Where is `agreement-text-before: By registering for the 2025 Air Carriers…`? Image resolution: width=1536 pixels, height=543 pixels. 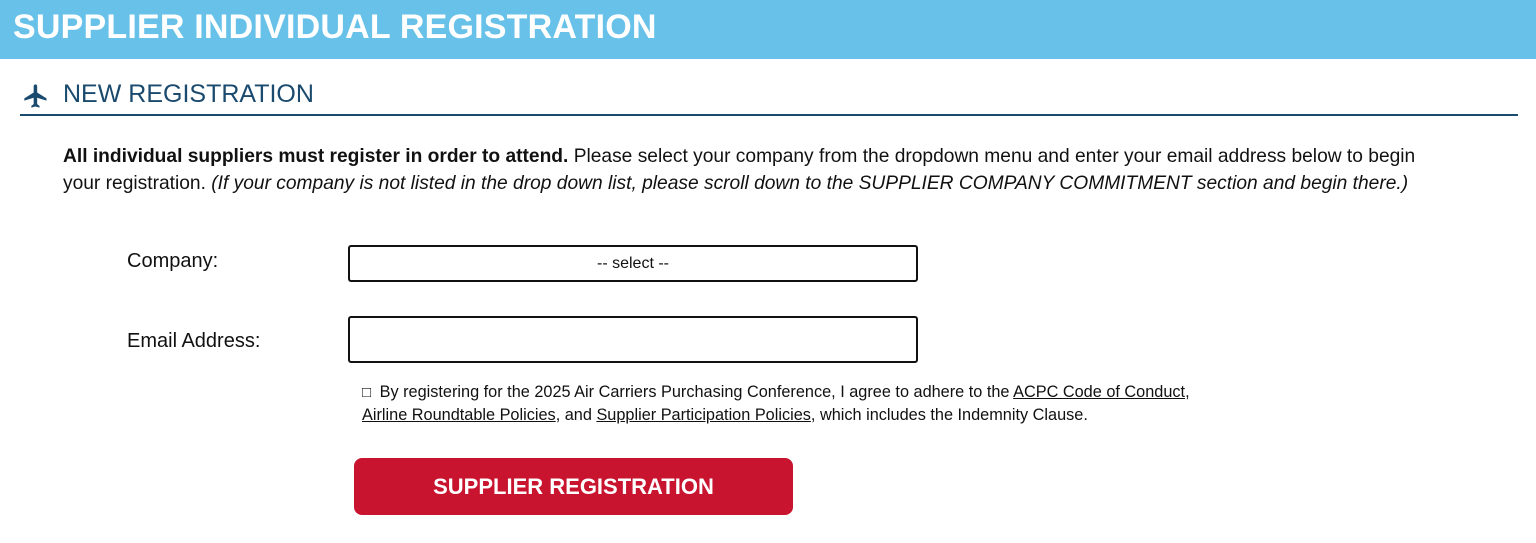
agreement-text-before: By registering for the 2025 Air Carriers… is located at coordinates (694, 392).